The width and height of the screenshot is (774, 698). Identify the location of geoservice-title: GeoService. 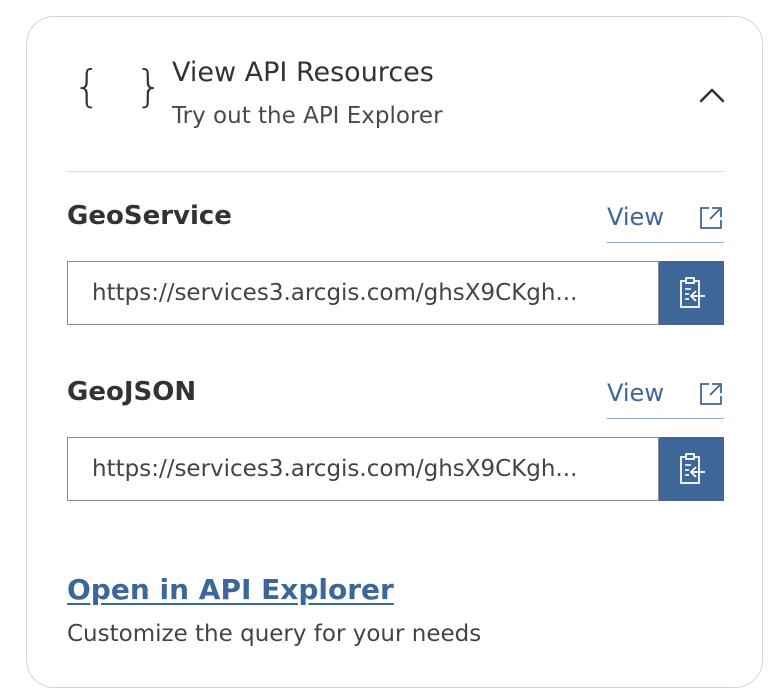
(149, 216).